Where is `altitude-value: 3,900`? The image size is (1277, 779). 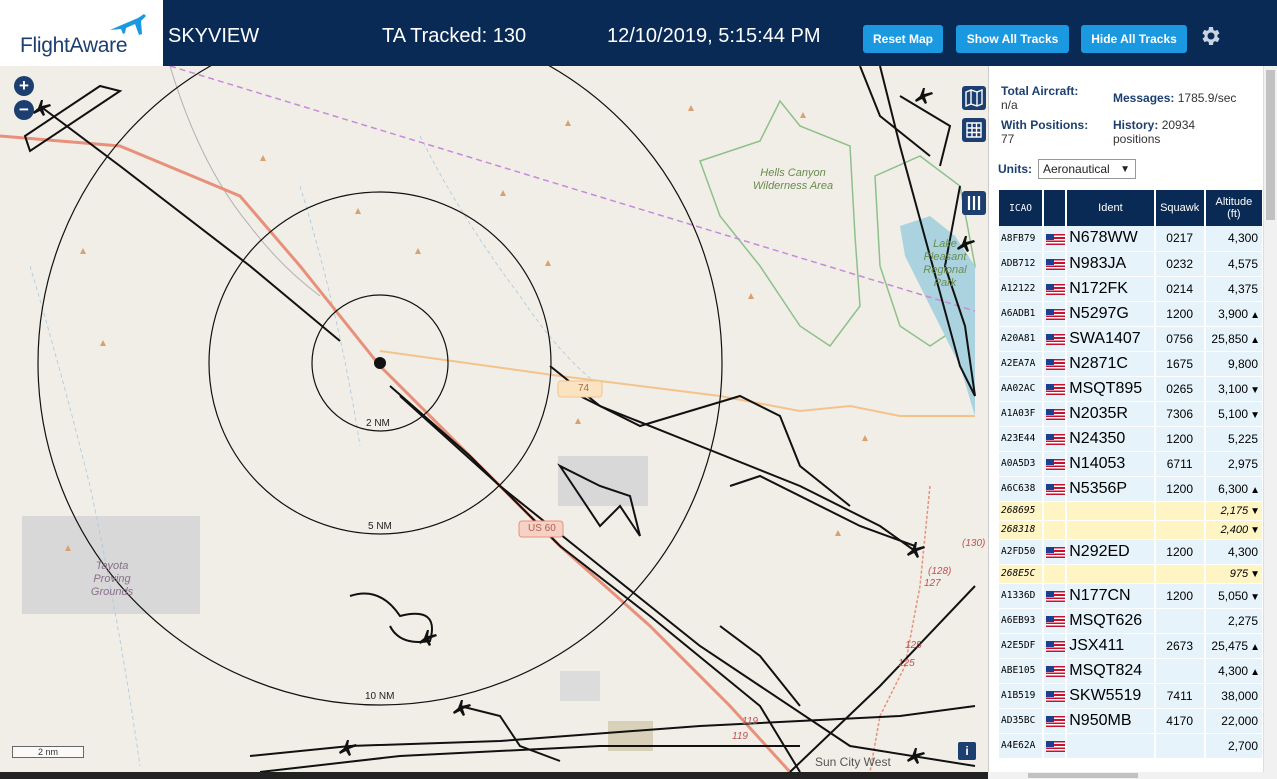
altitude-value: 3,900 is located at coordinates (1233, 313).